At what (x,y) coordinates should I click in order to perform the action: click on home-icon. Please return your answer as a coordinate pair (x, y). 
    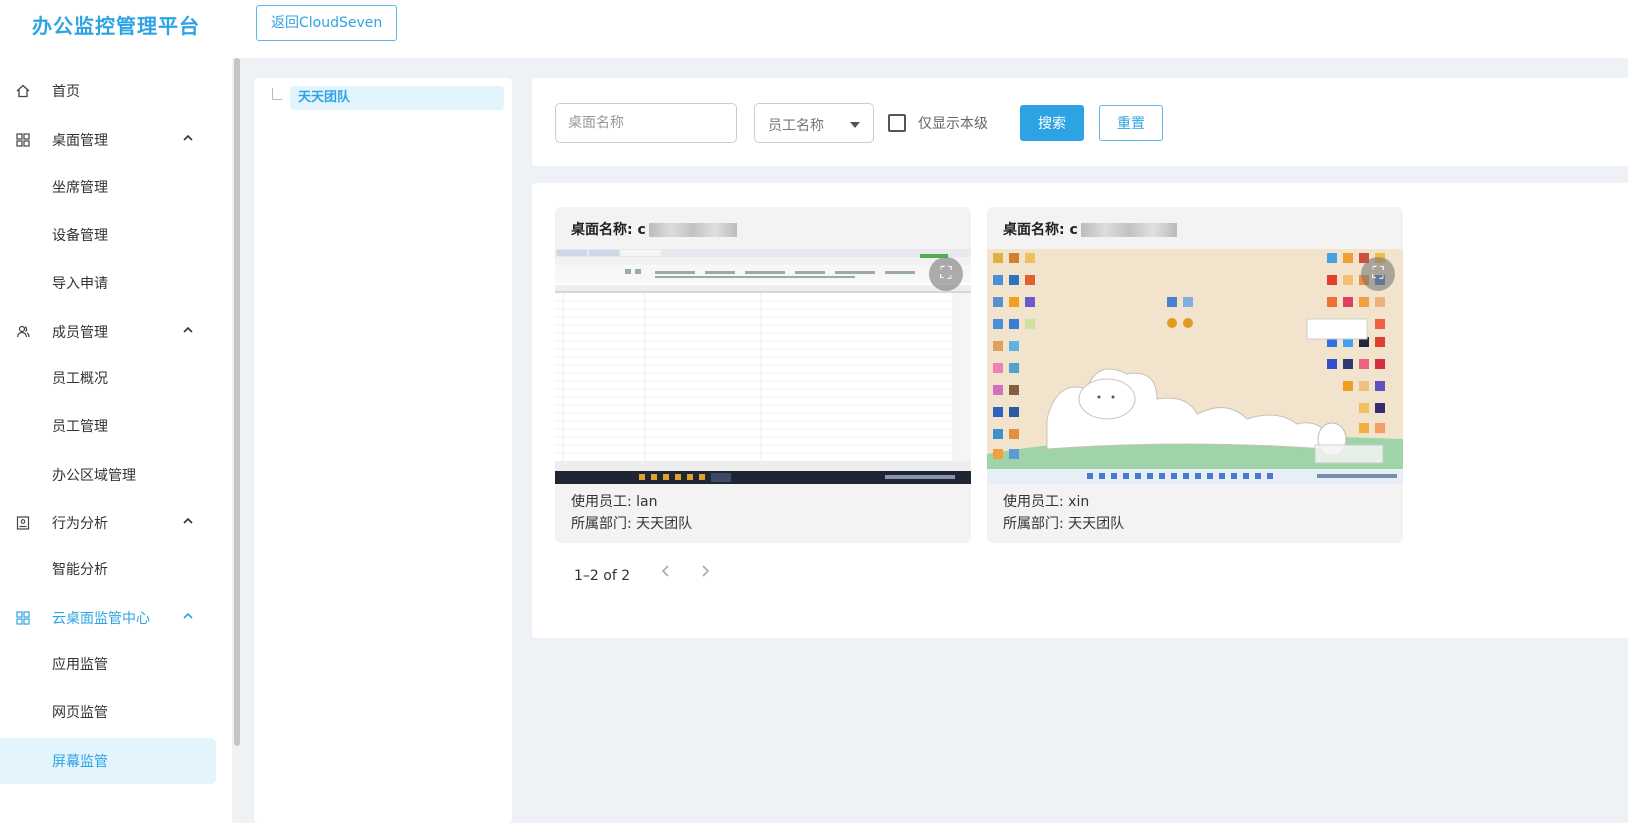
    Looking at the image, I should click on (23, 91).